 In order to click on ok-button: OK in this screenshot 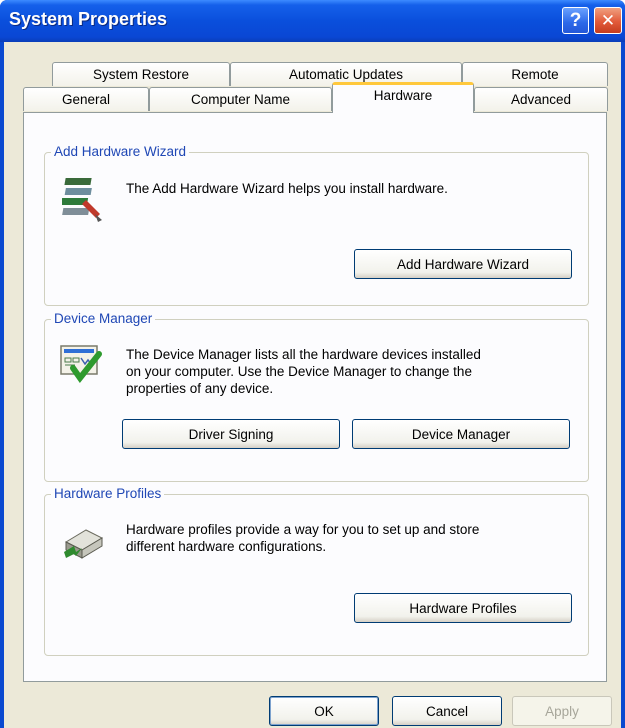, I will do `click(324, 711)`.